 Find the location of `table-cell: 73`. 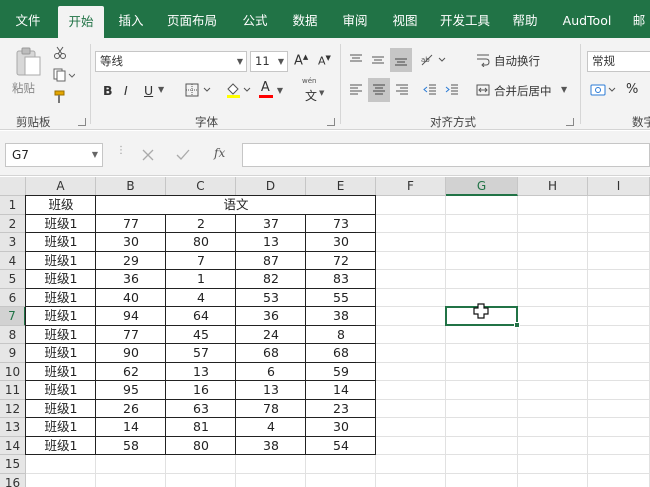

table-cell: 73 is located at coordinates (341, 224).